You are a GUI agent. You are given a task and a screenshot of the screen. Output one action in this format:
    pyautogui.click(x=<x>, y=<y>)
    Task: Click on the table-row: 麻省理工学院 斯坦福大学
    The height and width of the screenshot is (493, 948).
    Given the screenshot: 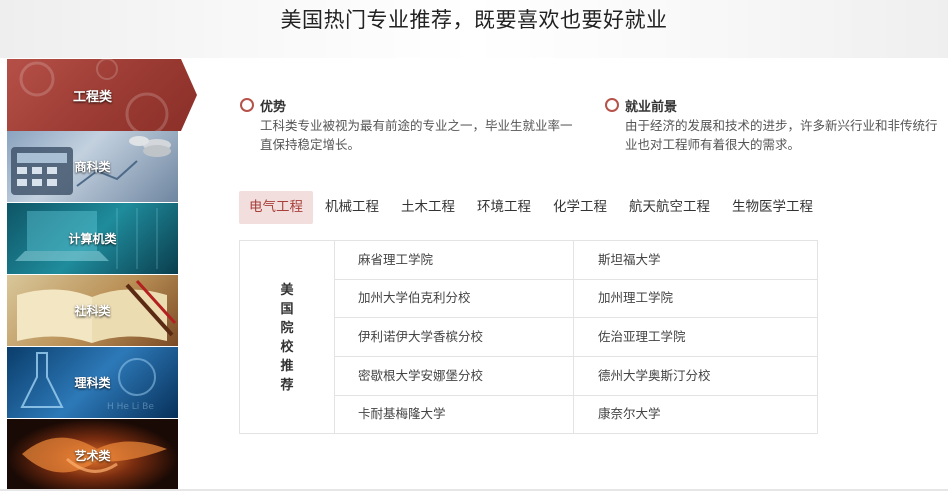 What is the action you would take?
    pyautogui.click(x=576, y=260)
    